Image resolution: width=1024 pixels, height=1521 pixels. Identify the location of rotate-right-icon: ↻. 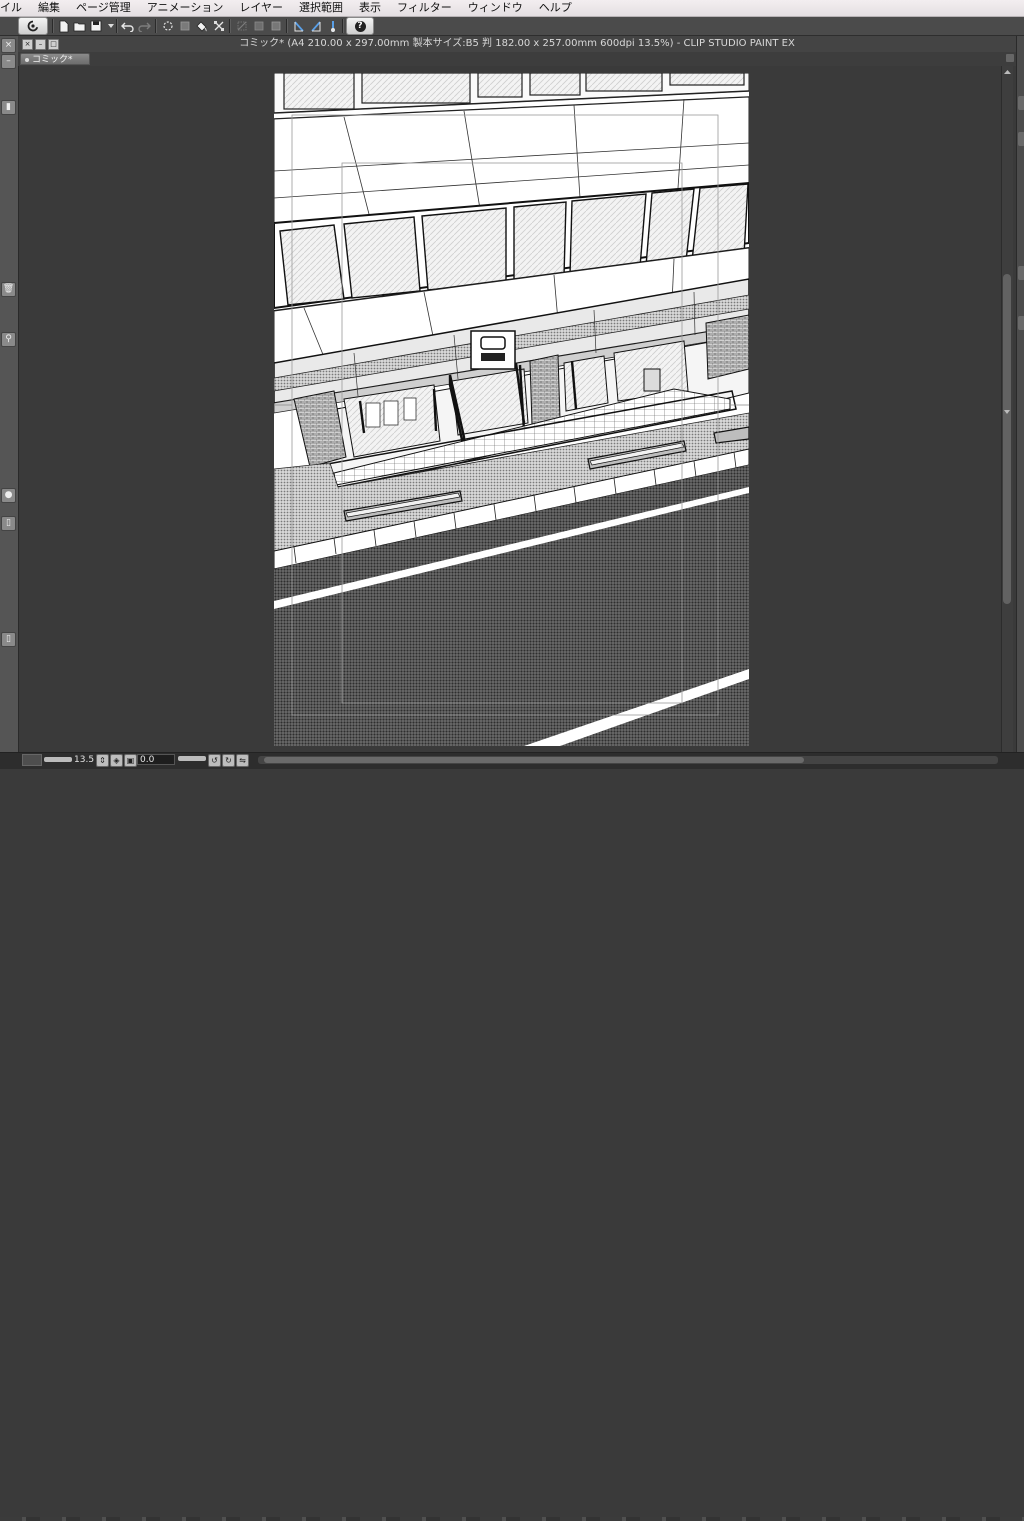
(228, 760).